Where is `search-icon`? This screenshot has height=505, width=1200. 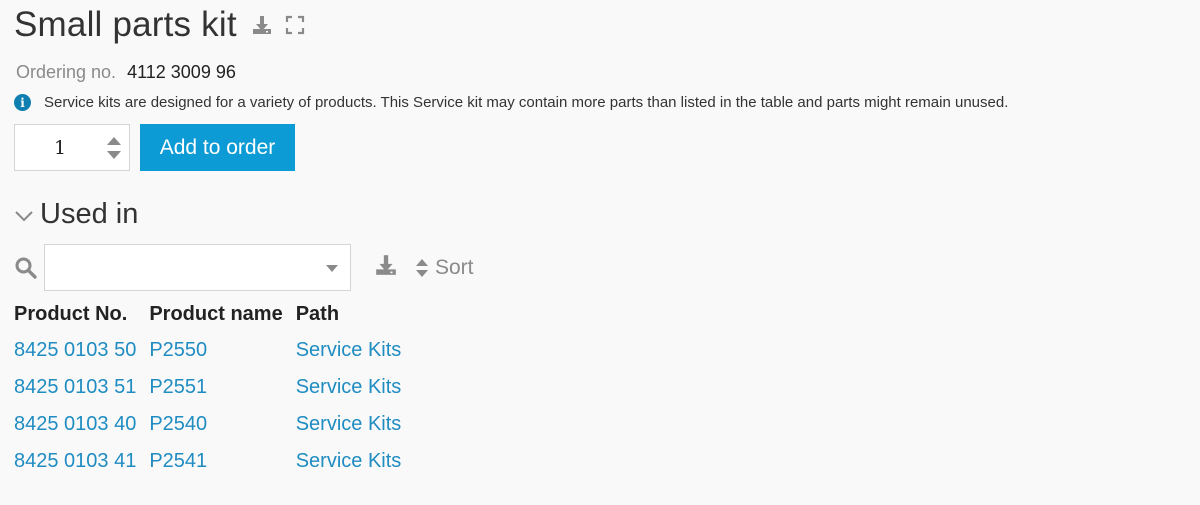 search-icon is located at coordinates (26, 268).